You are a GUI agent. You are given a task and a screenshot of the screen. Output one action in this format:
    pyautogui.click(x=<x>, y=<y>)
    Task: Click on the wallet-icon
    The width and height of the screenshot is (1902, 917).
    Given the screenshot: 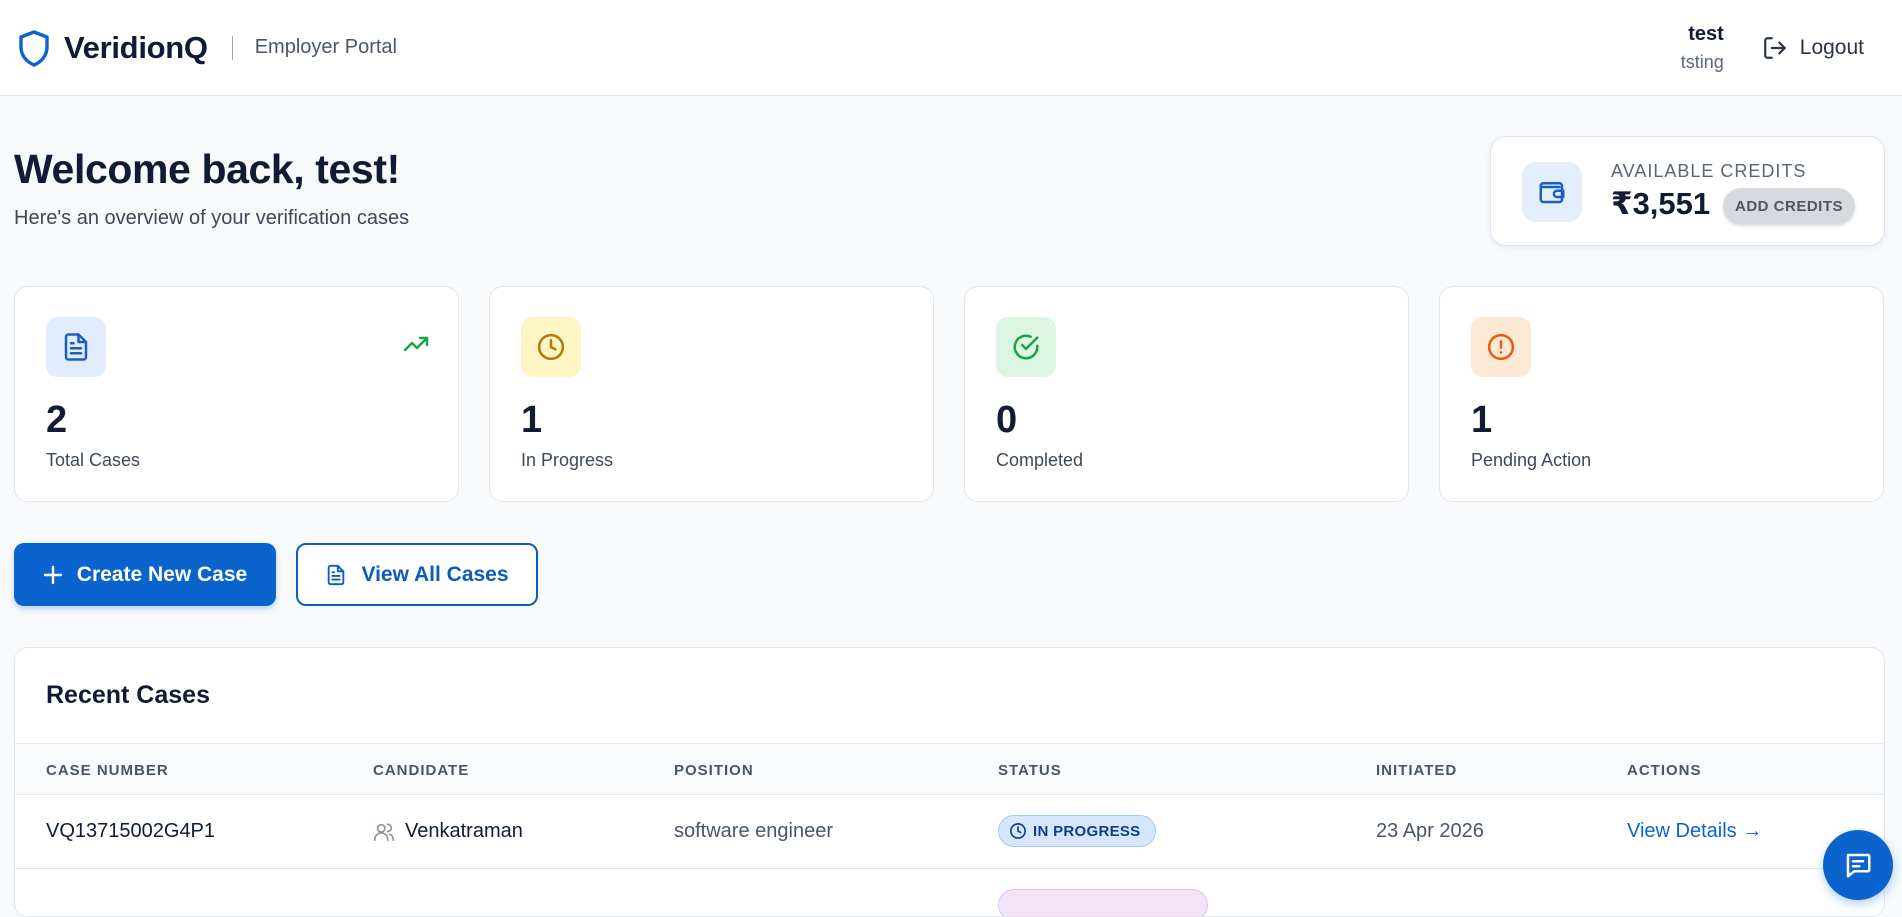 What is the action you would take?
    pyautogui.click(x=1552, y=192)
    